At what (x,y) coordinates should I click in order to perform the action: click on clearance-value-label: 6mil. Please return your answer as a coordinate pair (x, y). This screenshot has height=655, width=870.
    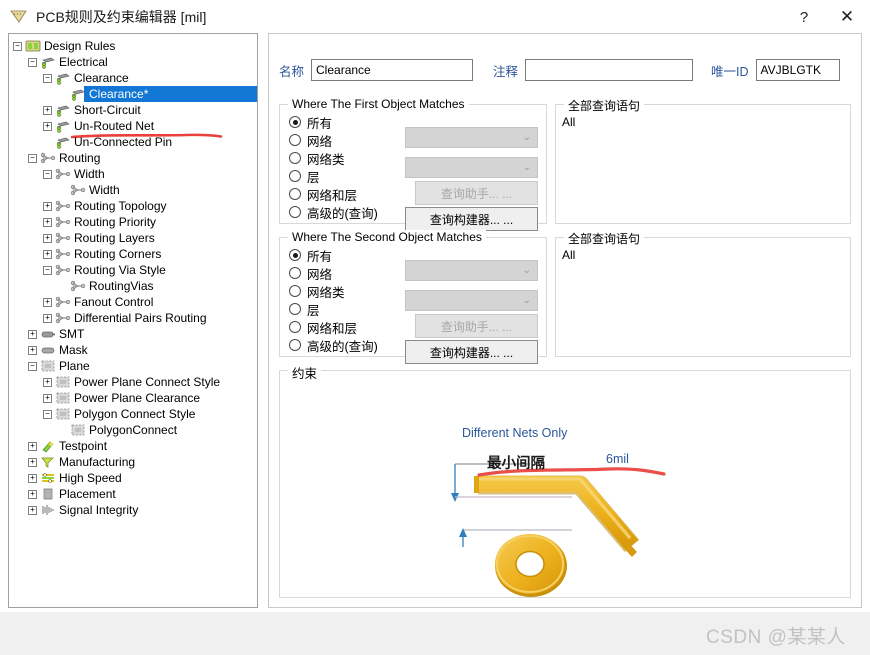
    Looking at the image, I should click on (617, 459).